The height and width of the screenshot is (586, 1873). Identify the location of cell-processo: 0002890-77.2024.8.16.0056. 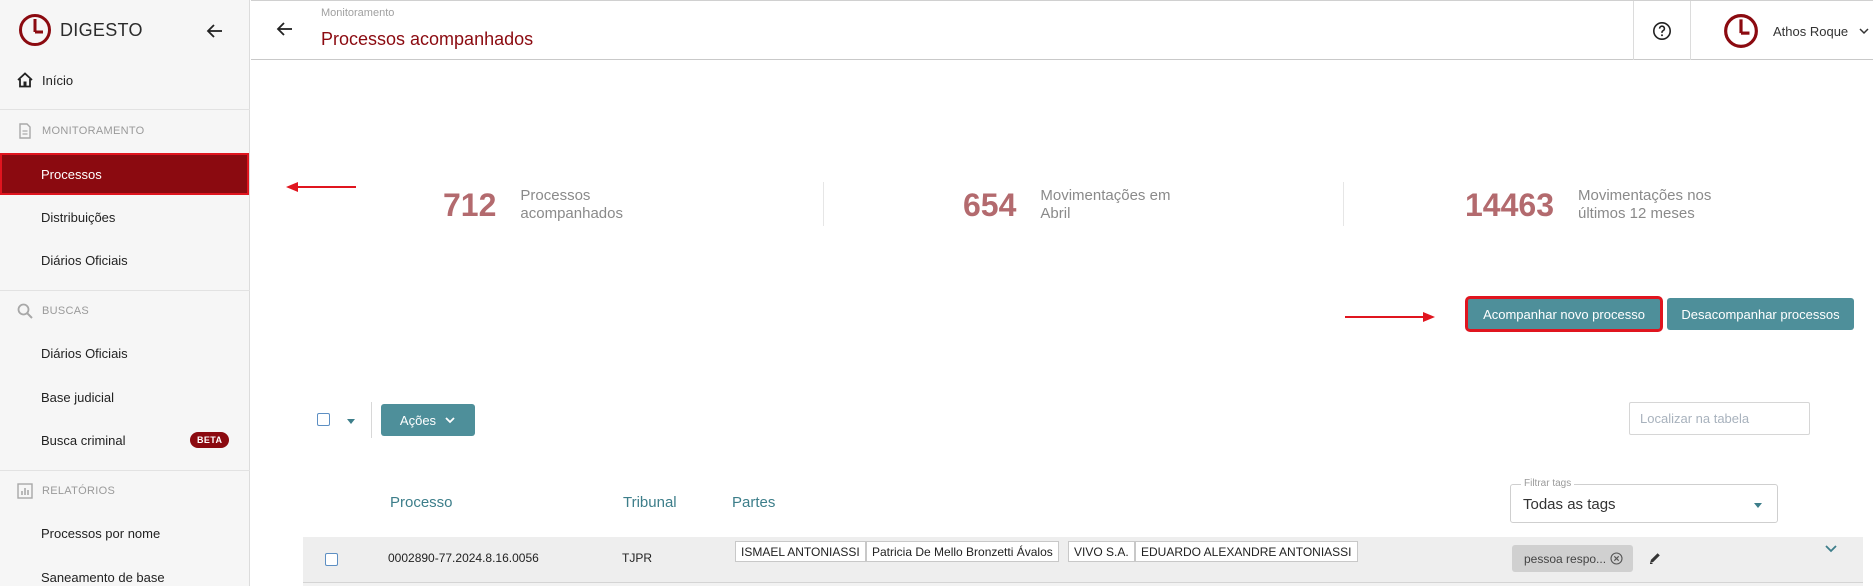
(463, 558).